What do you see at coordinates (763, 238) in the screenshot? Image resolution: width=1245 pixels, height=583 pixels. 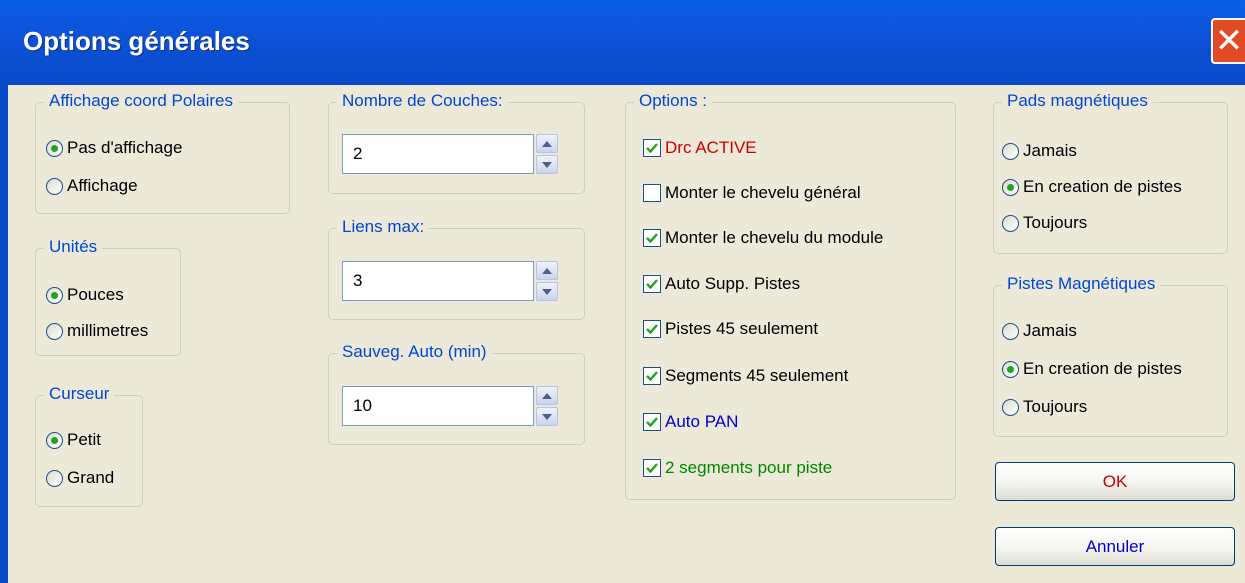 I see `checkbox-show-module-ratsnest: Monter le chevelu du module` at bounding box center [763, 238].